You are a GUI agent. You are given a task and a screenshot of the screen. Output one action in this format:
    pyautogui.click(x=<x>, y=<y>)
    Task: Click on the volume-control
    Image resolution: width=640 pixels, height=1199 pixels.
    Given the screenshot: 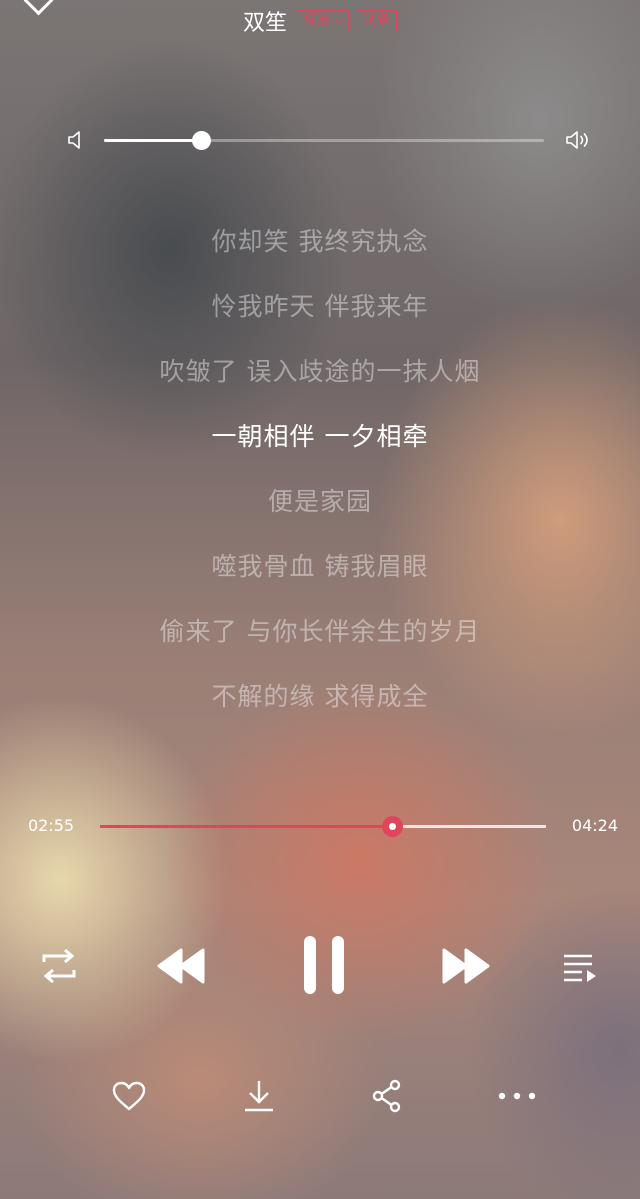 What is the action you would take?
    pyautogui.click(x=330, y=140)
    